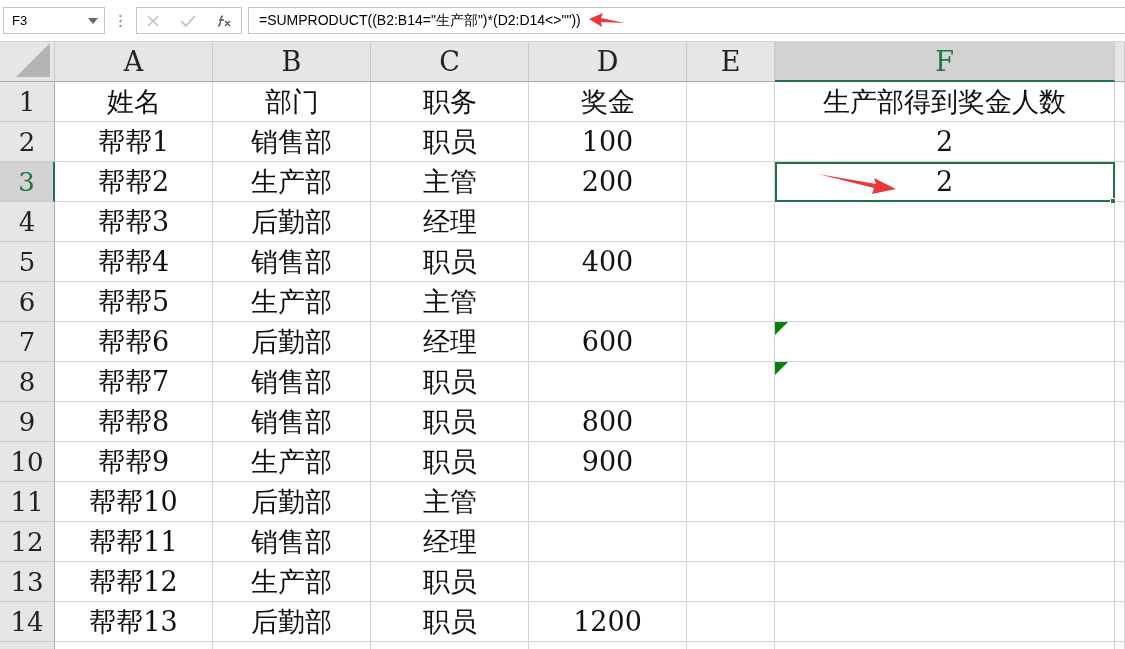  I want to click on row-header: 9, so click(27, 422).